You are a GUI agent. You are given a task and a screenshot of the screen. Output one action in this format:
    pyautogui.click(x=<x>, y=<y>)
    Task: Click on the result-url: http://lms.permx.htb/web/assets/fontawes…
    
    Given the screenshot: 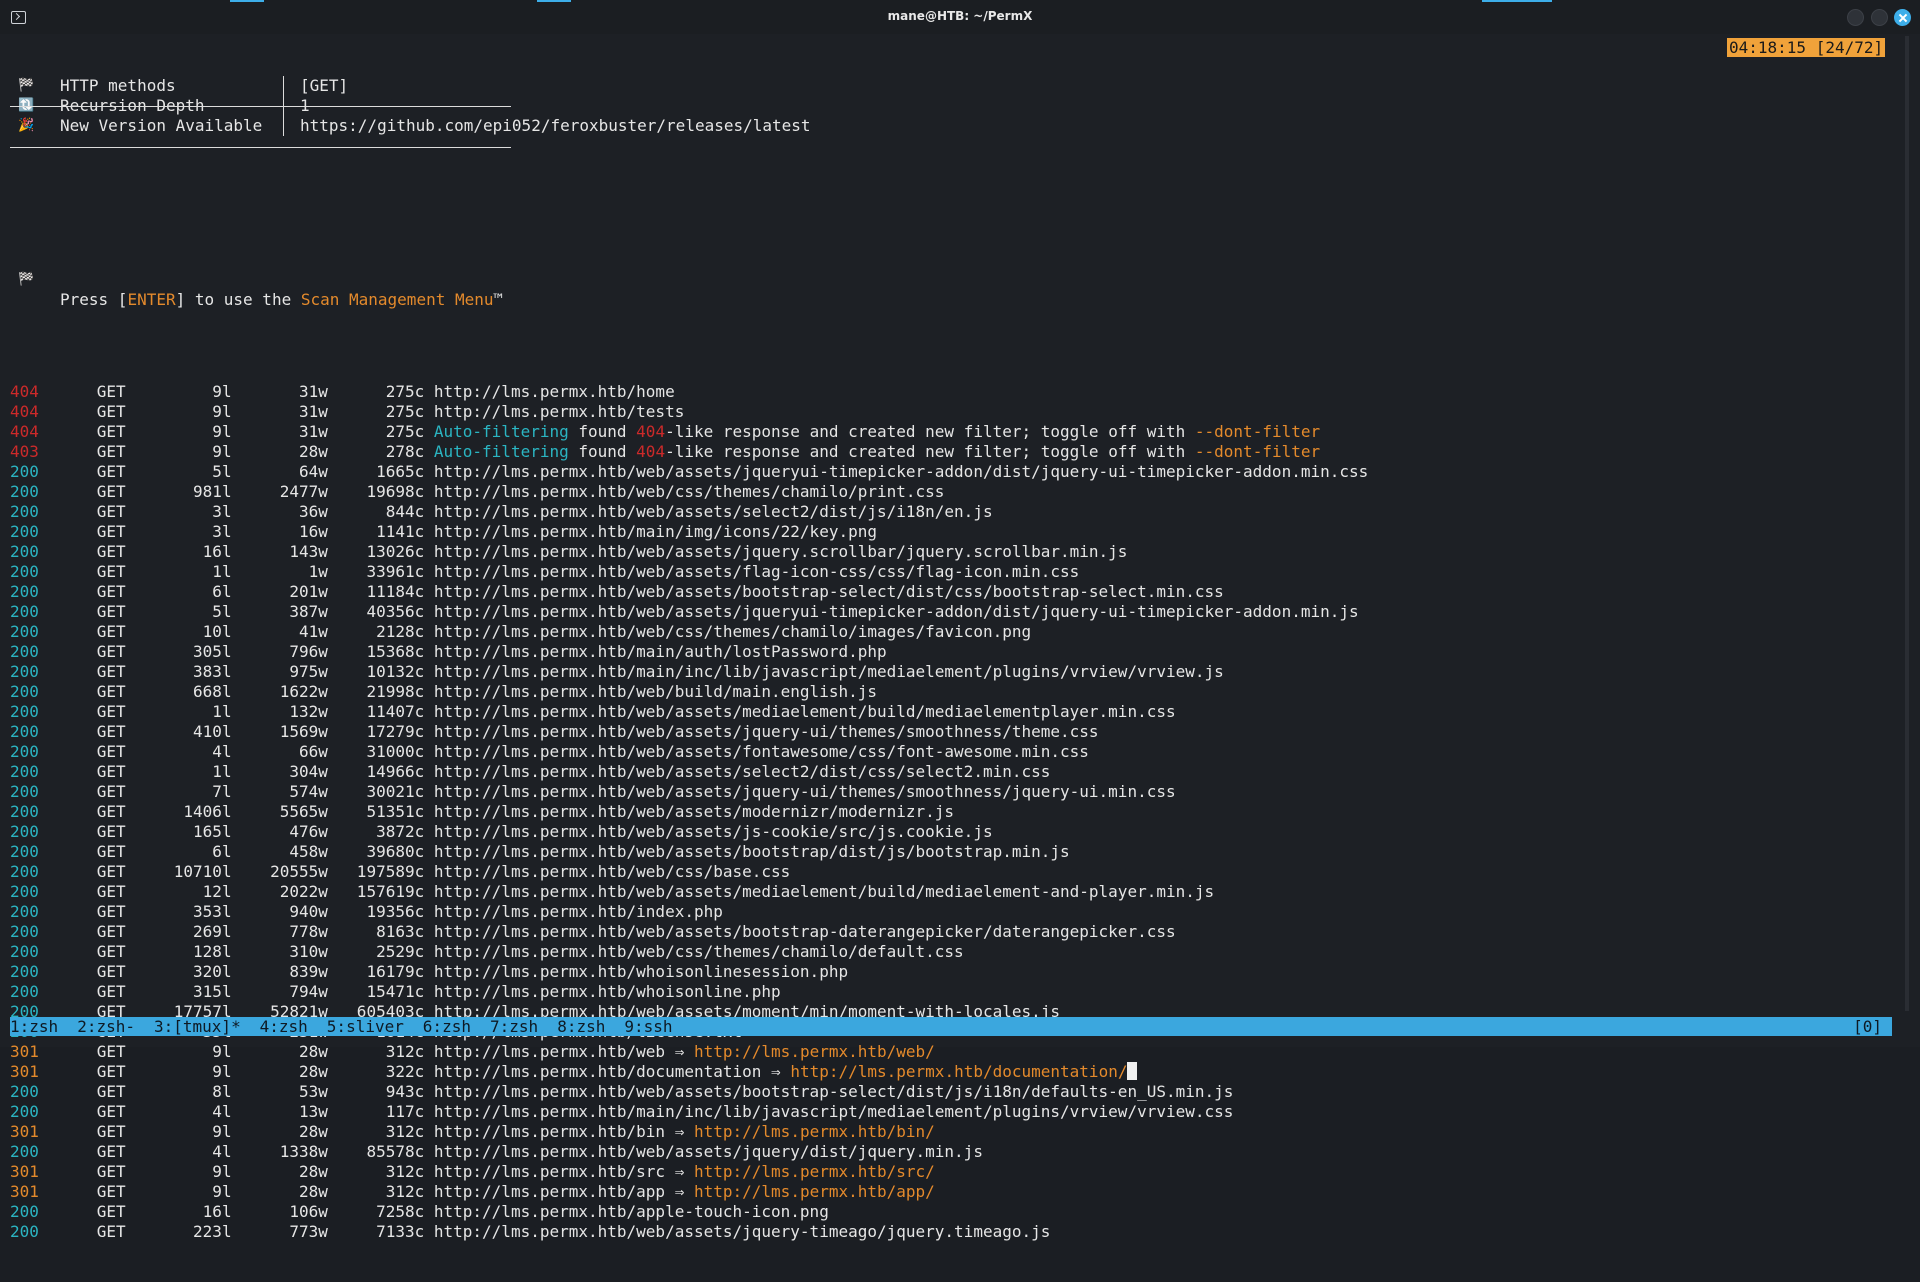 What is the action you would take?
    pyautogui.click(x=761, y=751)
    